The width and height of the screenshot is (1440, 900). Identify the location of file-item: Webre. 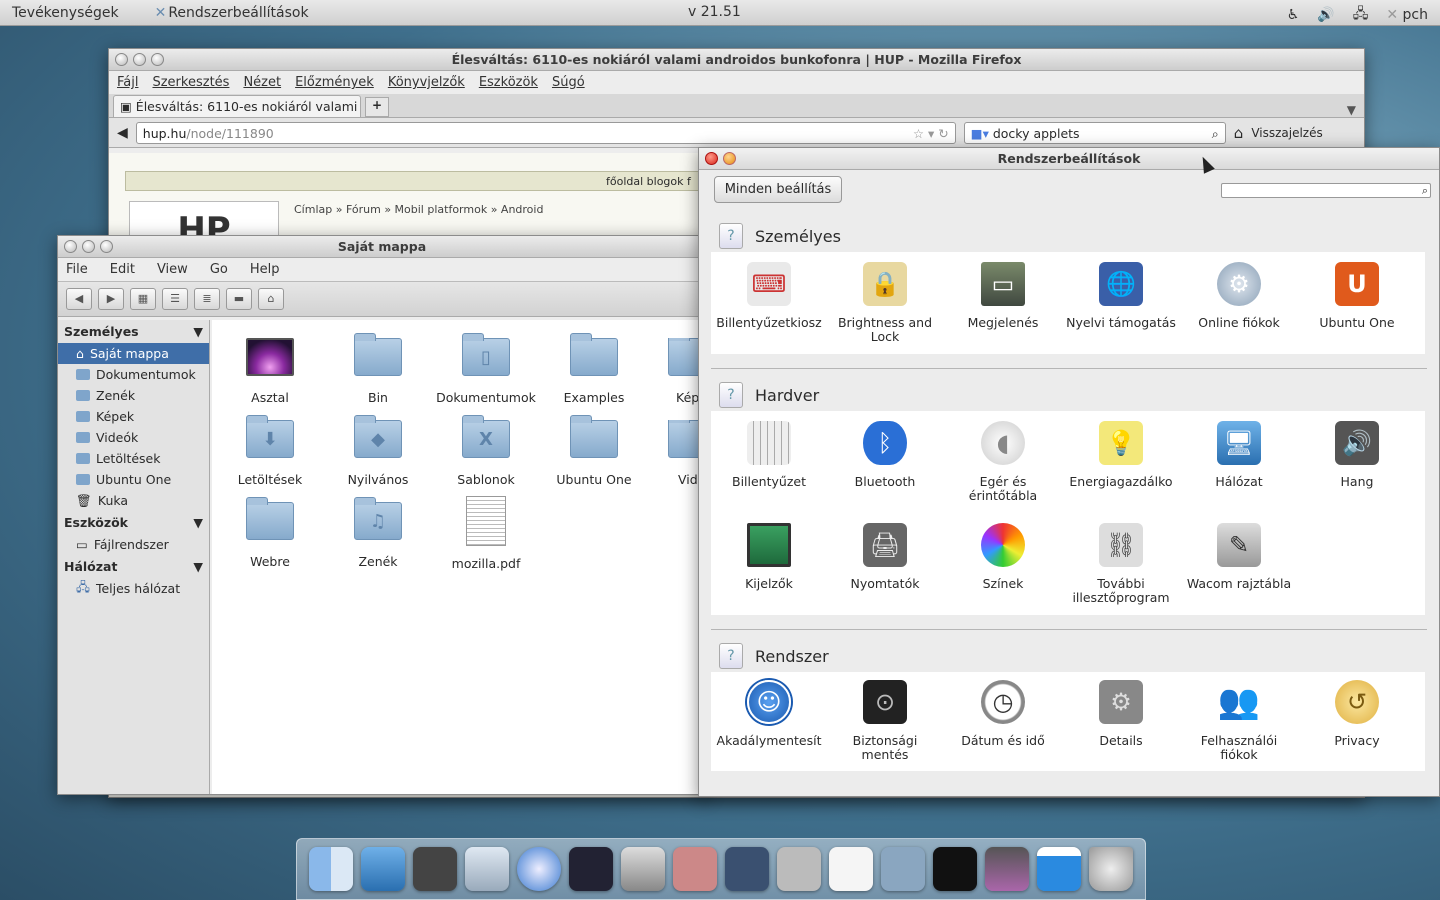
(270, 533).